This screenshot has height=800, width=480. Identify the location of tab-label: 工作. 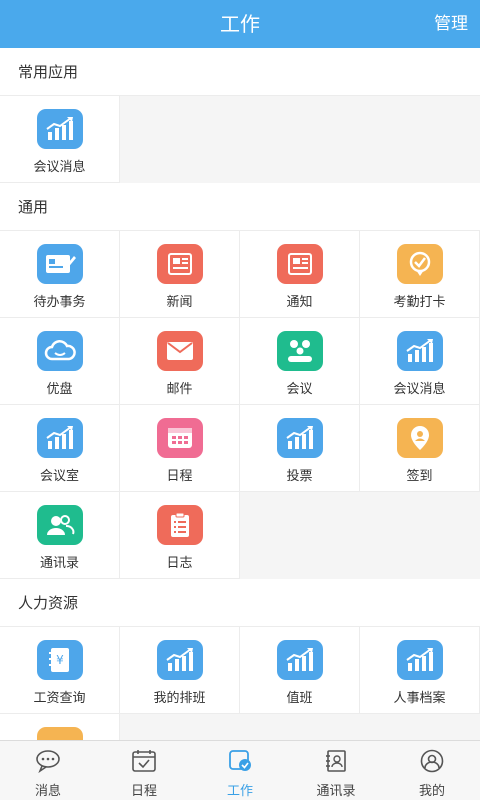
(239, 791).